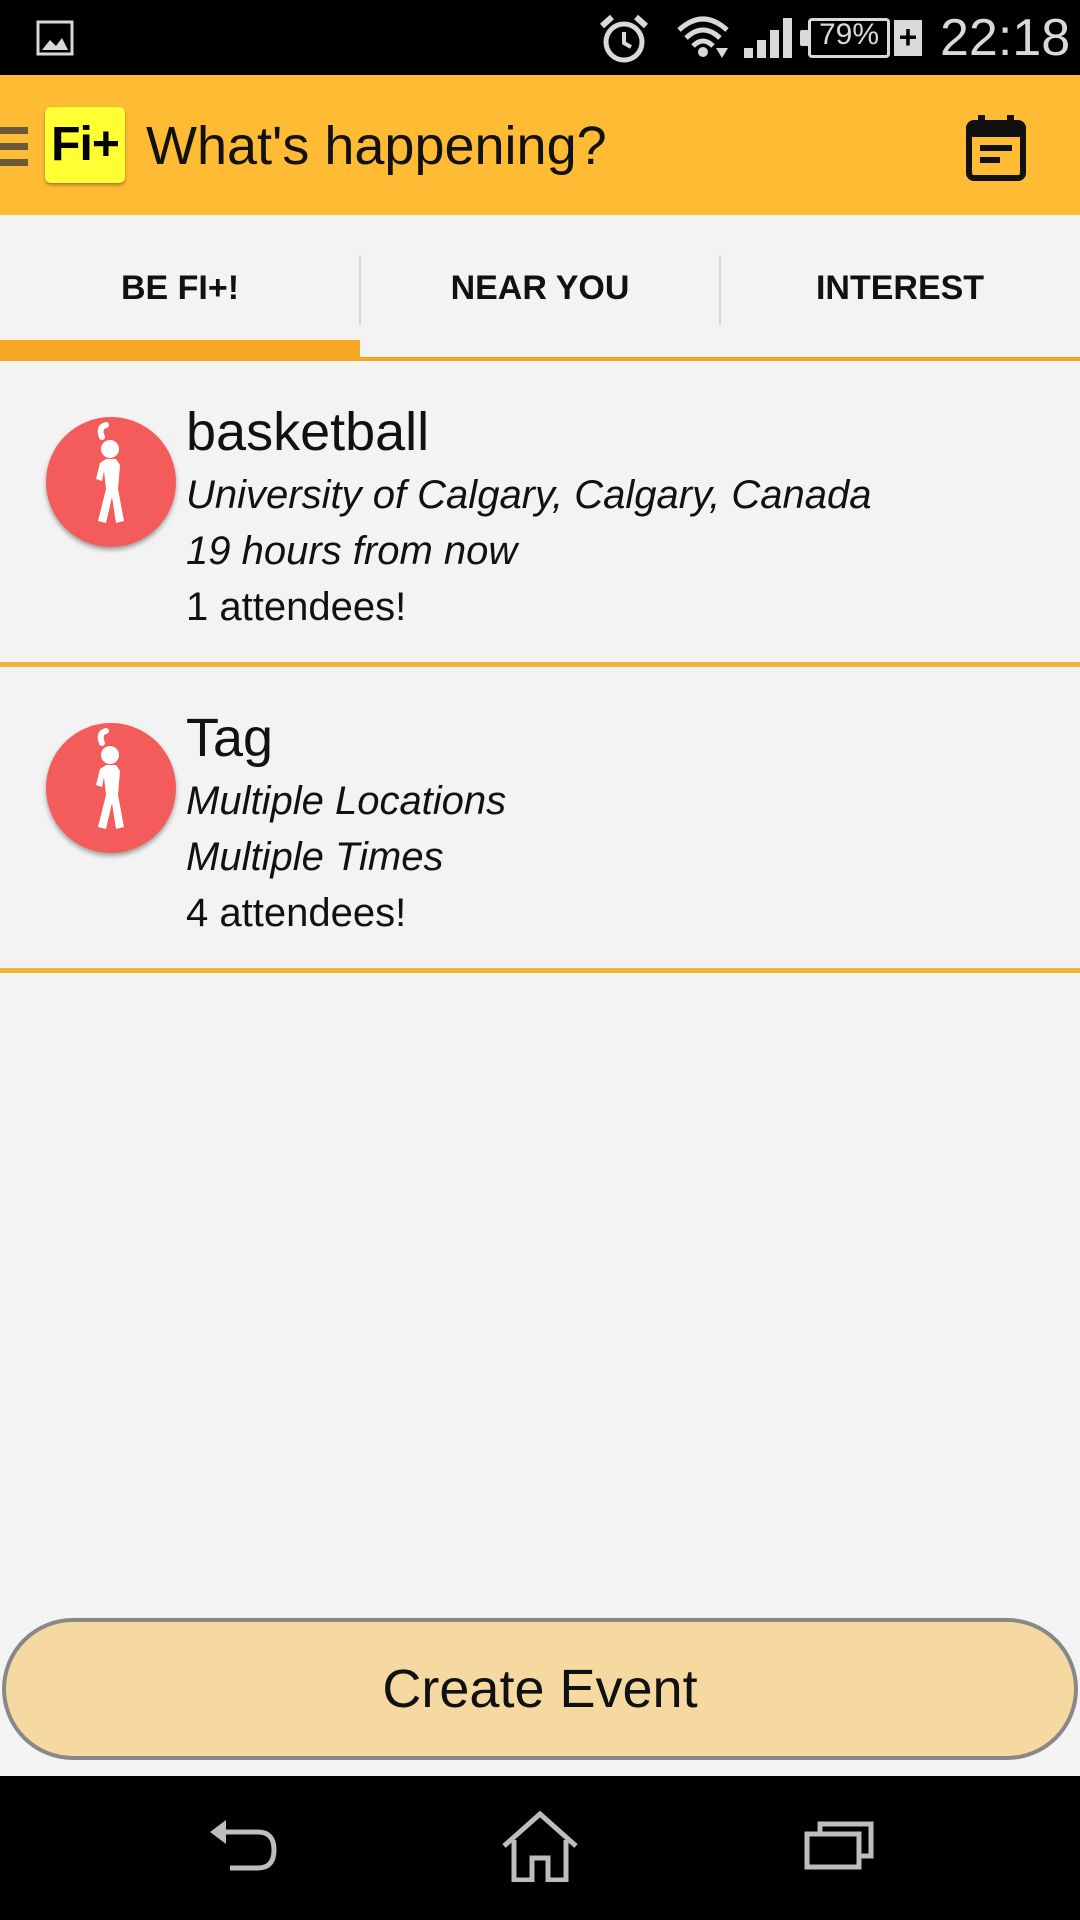  Describe the element at coordinates (376, 146) in the screenshot. I see `page-title: What's happening?` at that location.